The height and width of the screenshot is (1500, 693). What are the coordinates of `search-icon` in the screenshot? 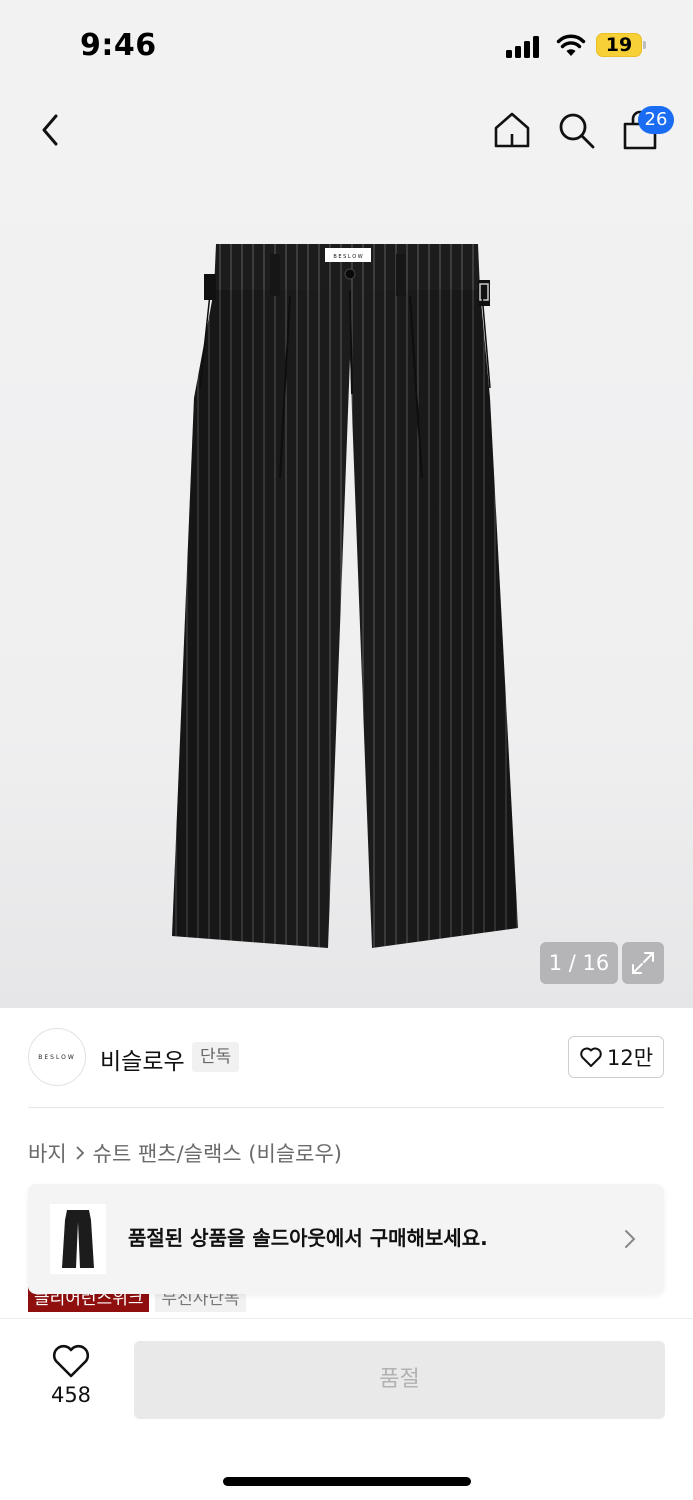 It's located at (577, 131).